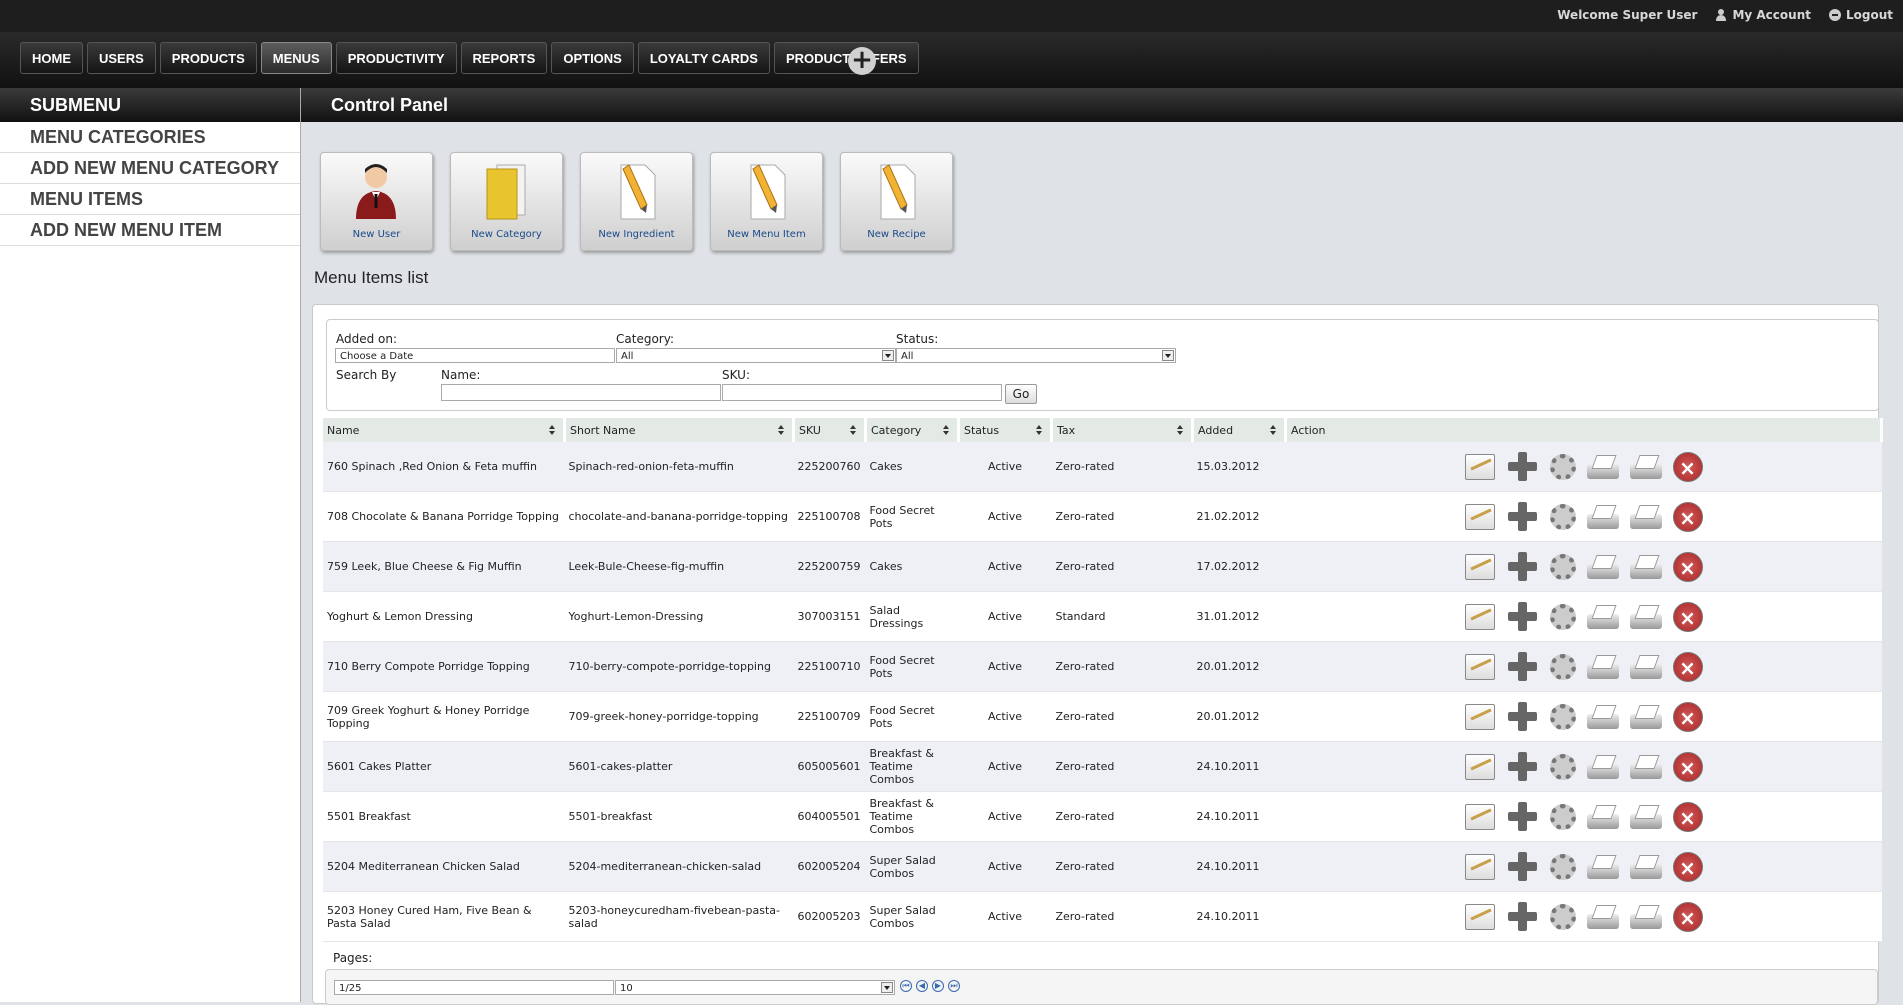 The image size is (1903, 1005). I want to click on new-user-button: New User, so click(376, 201).